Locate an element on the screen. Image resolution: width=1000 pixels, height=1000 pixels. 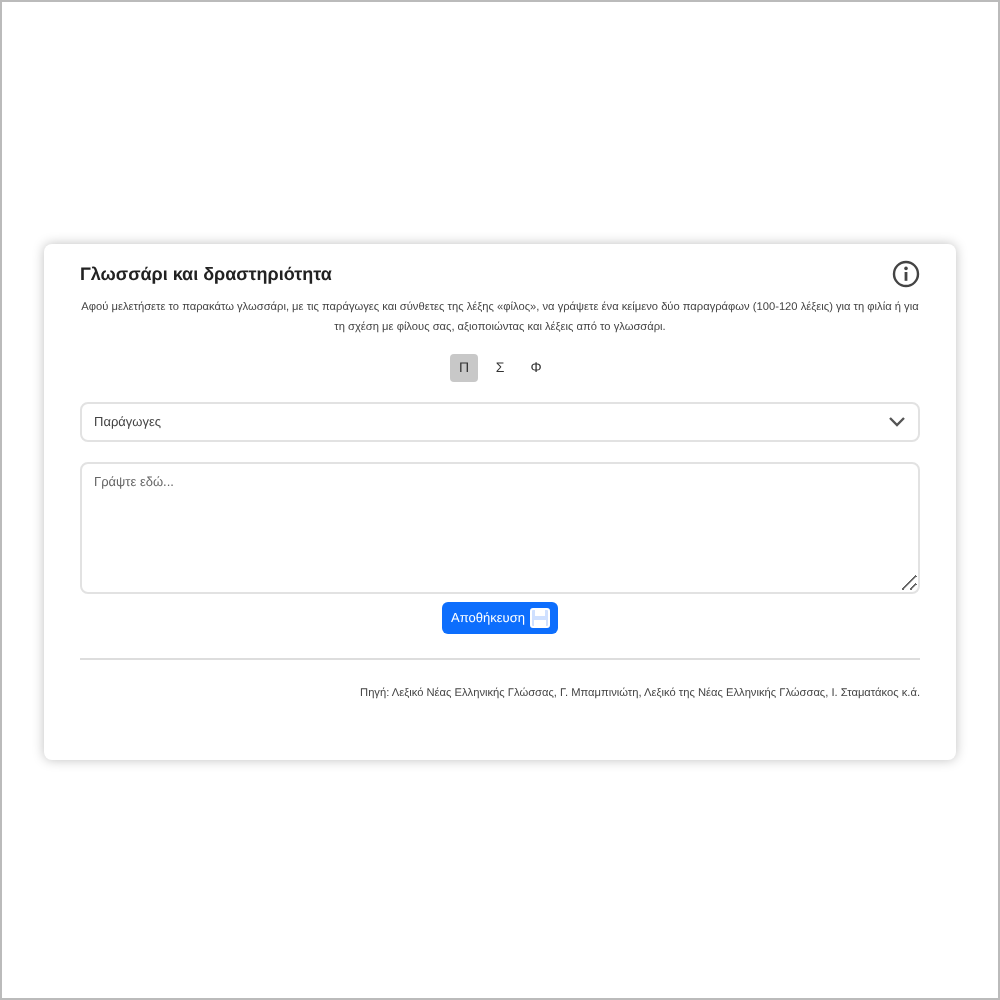
chevron-down-icon is located at coordinates (897, 422).